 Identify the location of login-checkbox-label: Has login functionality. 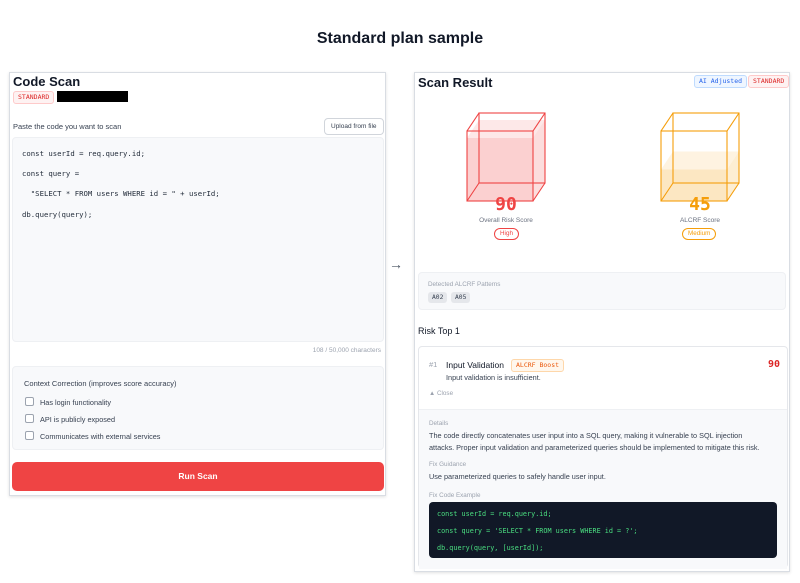
(75, 402).